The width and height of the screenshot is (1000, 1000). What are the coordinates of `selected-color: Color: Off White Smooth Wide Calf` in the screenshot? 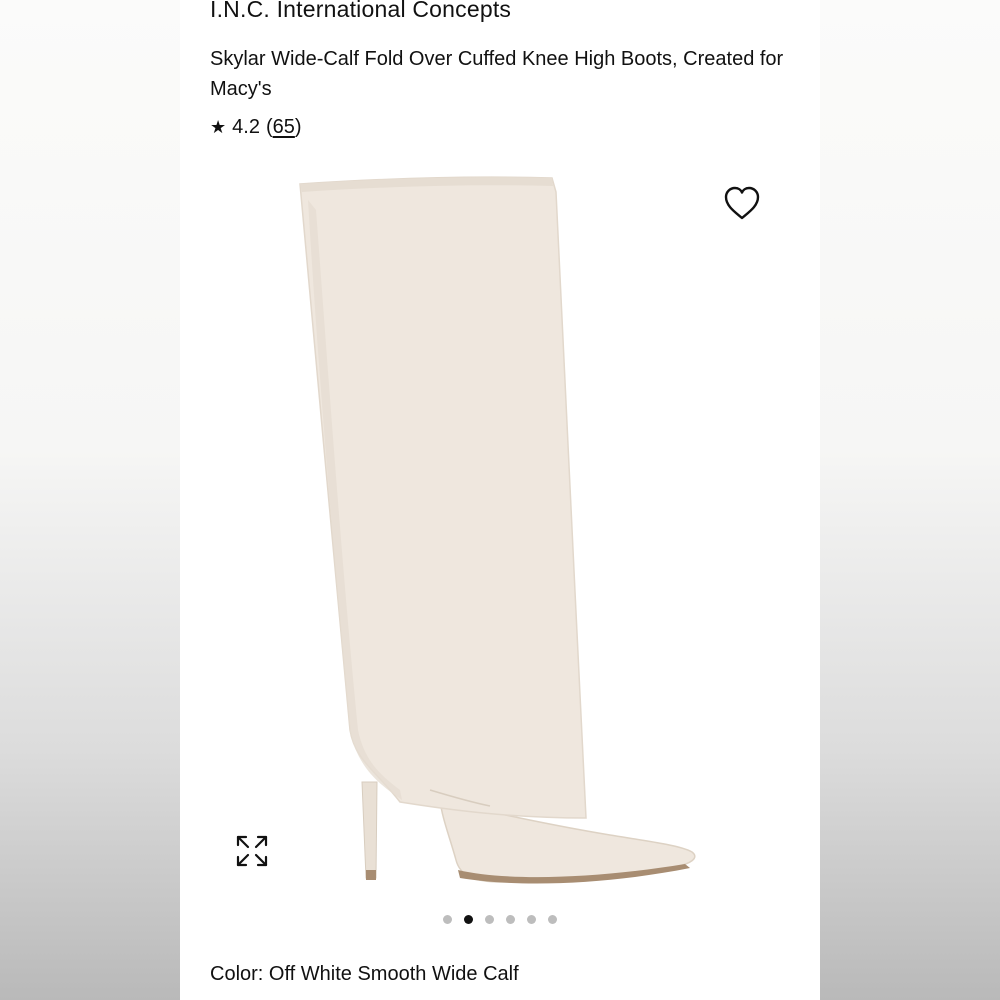 It's located at (364, 974).